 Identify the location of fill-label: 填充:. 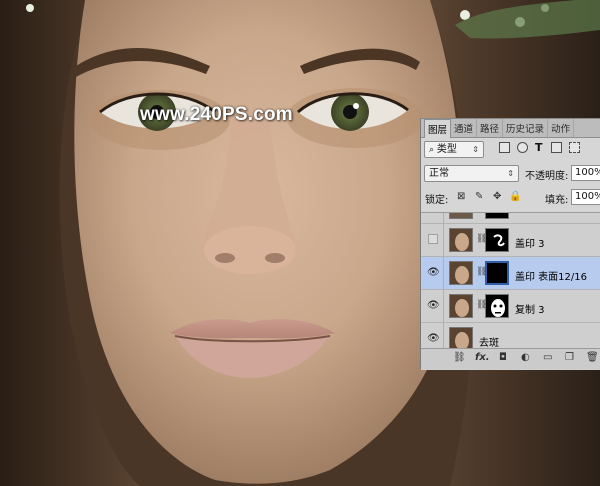
(557, 200).